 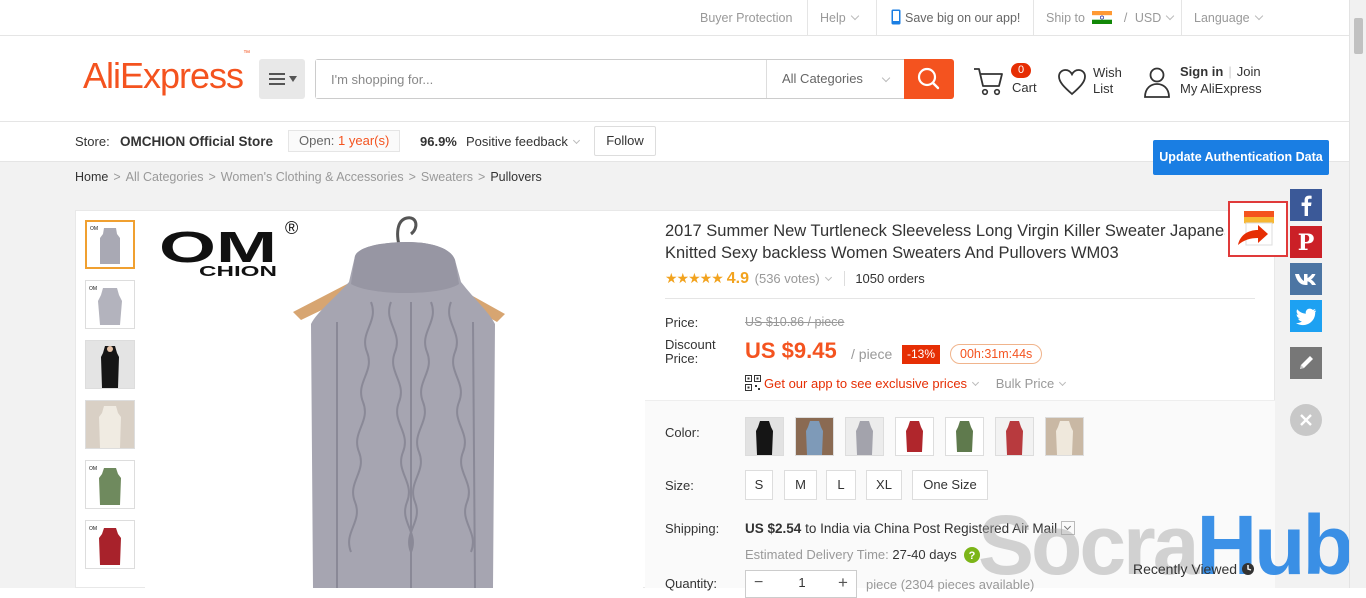 I want to click on shipping-label: Shipping:, so click(x=692, y=528).